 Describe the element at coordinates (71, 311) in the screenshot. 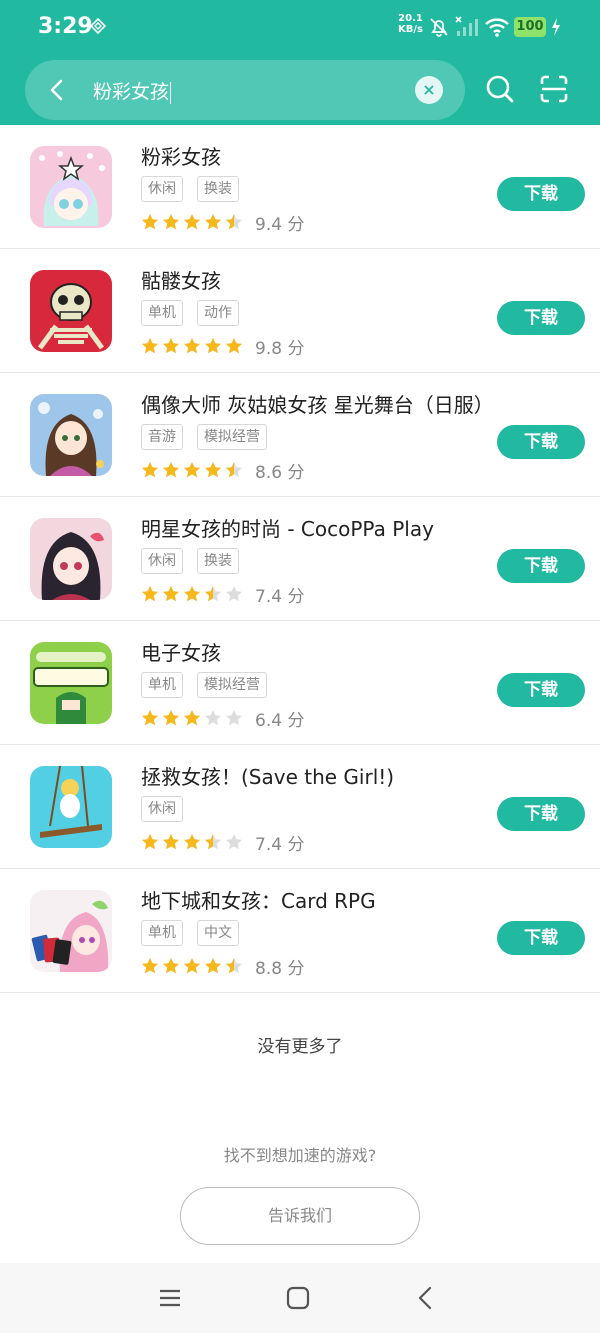

I see `app-icon-skeleton-girl` at that location.